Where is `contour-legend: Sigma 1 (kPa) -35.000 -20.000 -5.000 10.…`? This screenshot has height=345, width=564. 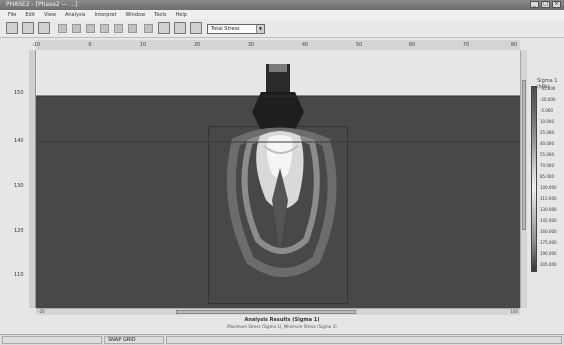 contour-legend: Sigma 1 (kPa) -35.000 -20.000 -5.000 10.… is located at coordinates (546, 177).